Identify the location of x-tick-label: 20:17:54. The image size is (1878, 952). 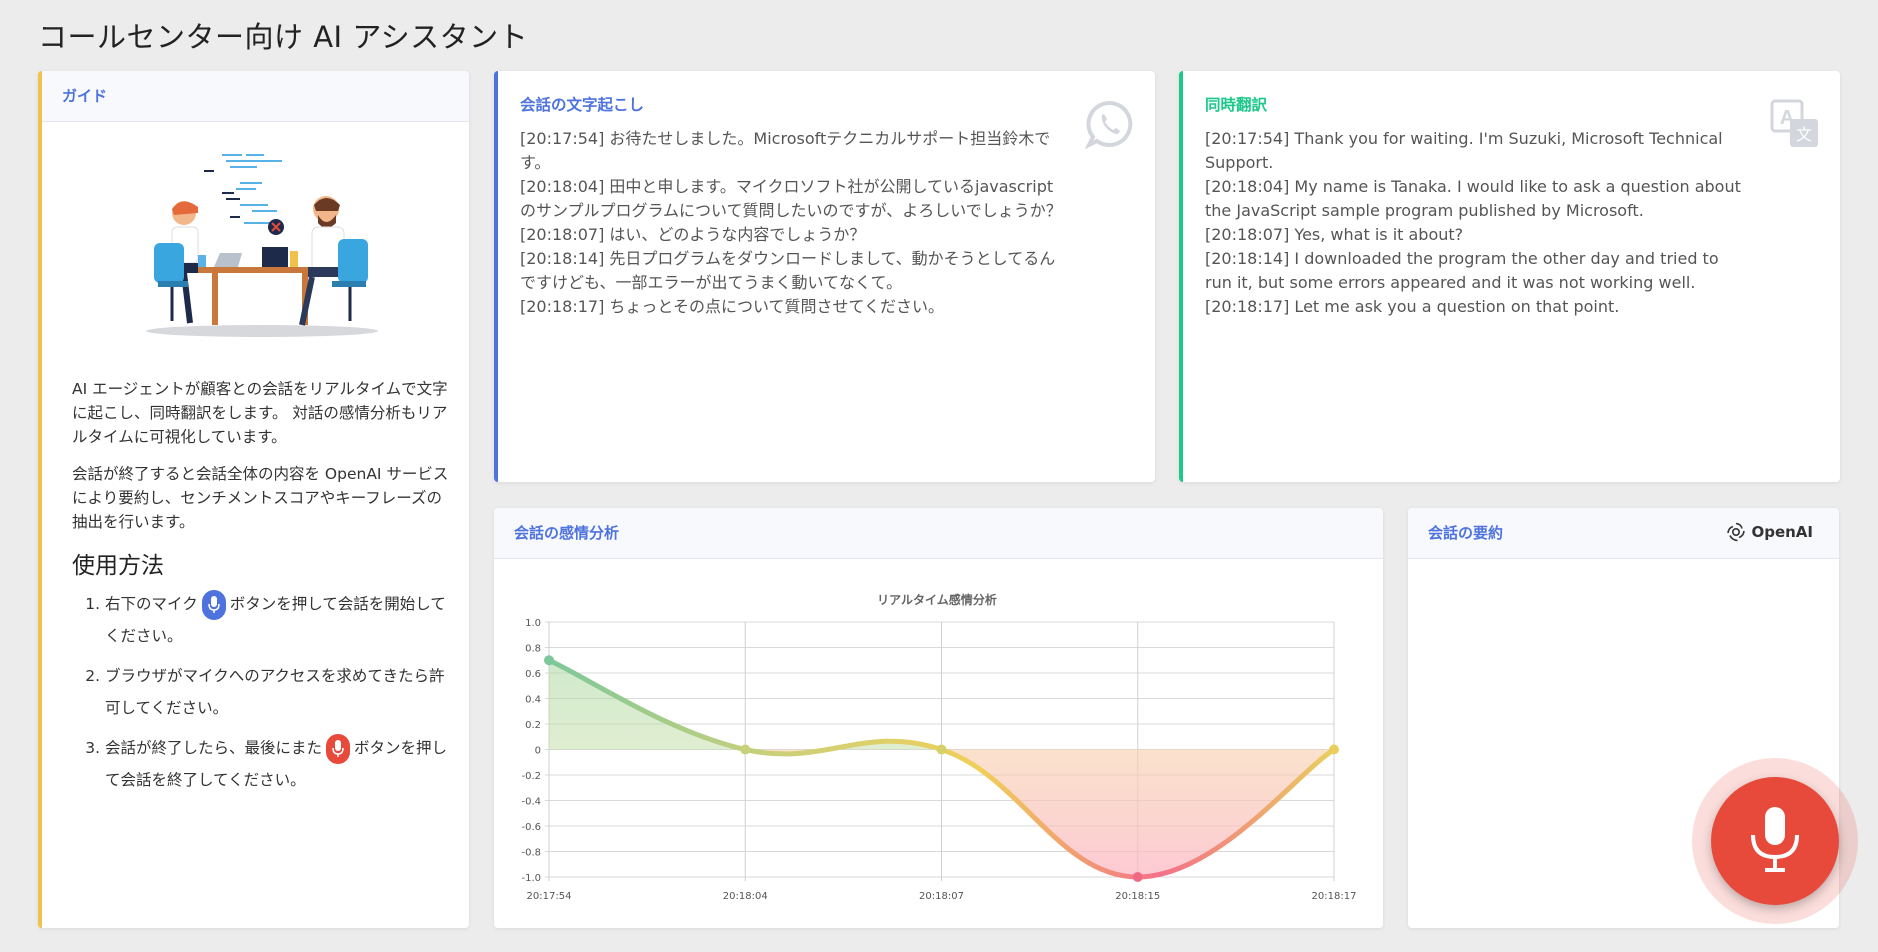
(549, 896).